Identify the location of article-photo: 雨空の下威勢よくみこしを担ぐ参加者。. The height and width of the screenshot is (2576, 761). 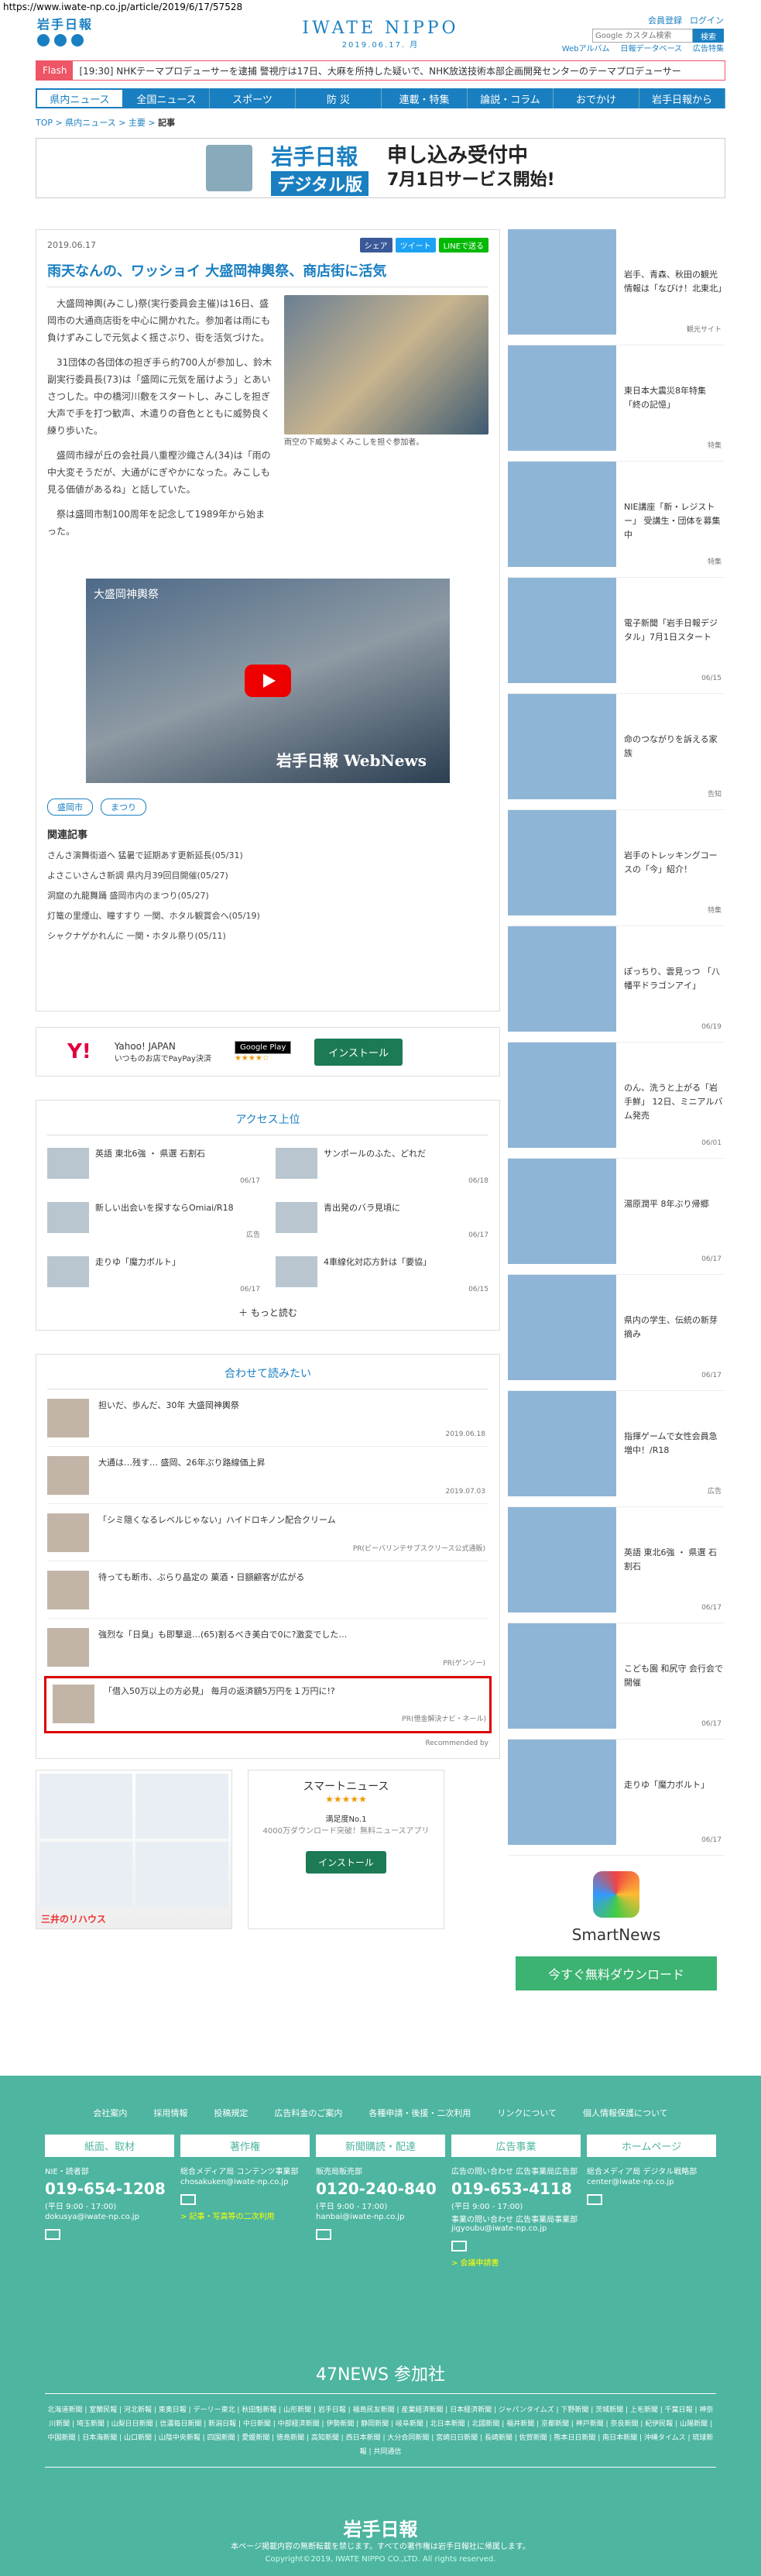
(386, 421).